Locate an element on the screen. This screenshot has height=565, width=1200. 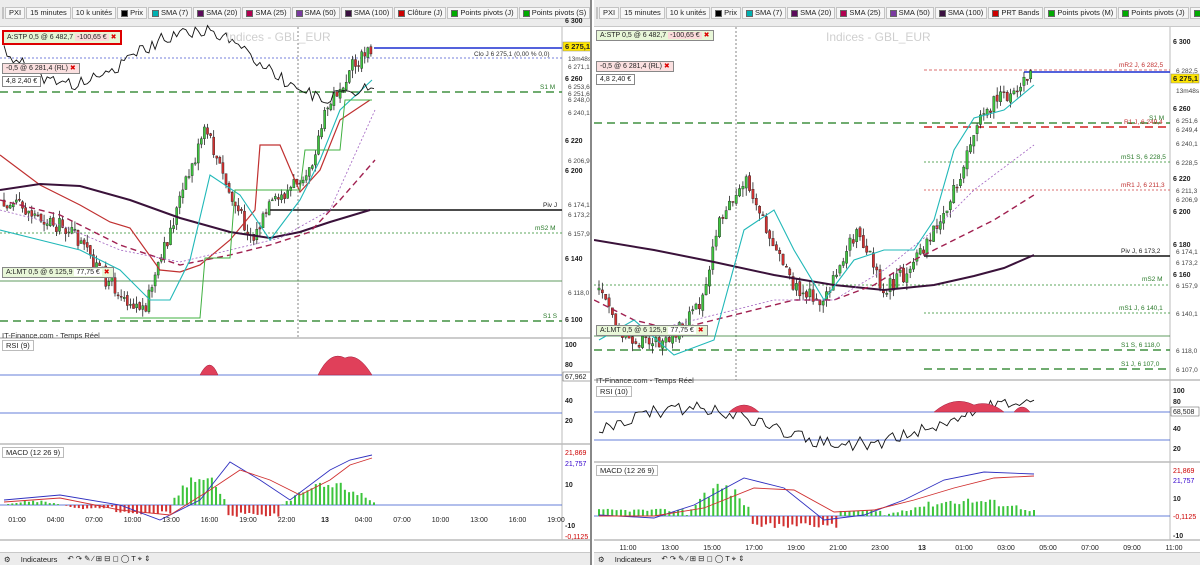
time-axis-label: 03:00 is located at coordinates (1006, 548).